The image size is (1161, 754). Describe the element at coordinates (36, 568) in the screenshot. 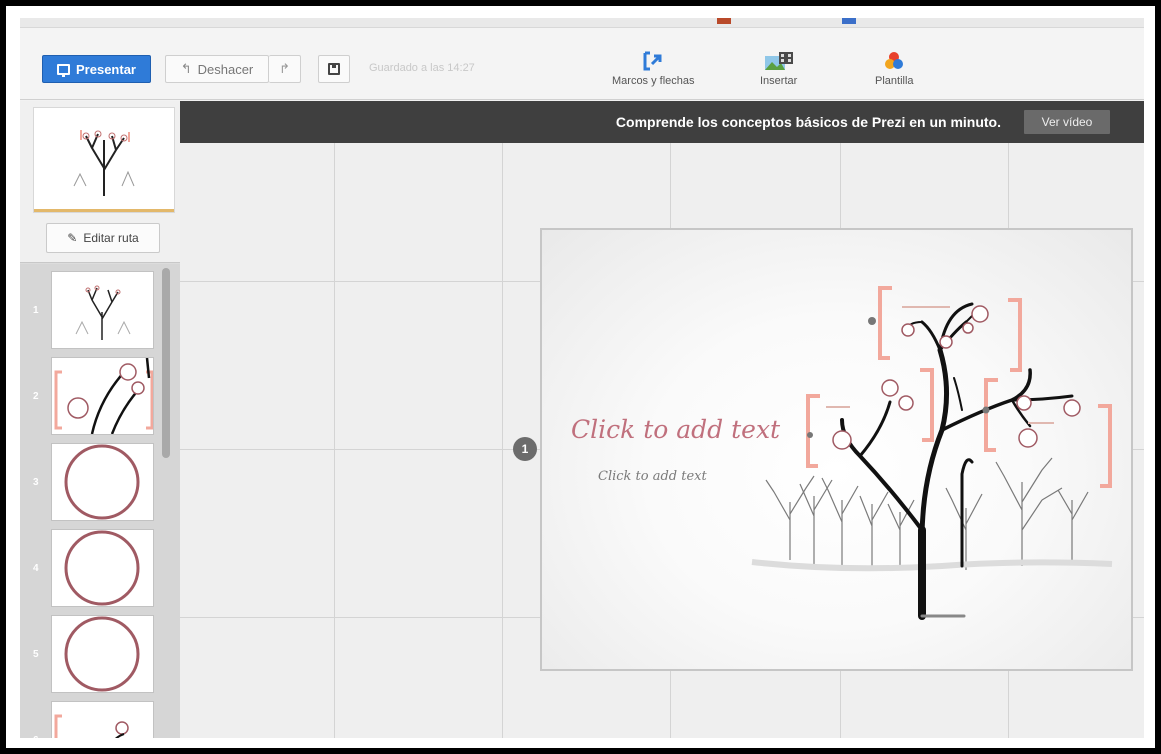

I see `slide-number: 4` at that location.